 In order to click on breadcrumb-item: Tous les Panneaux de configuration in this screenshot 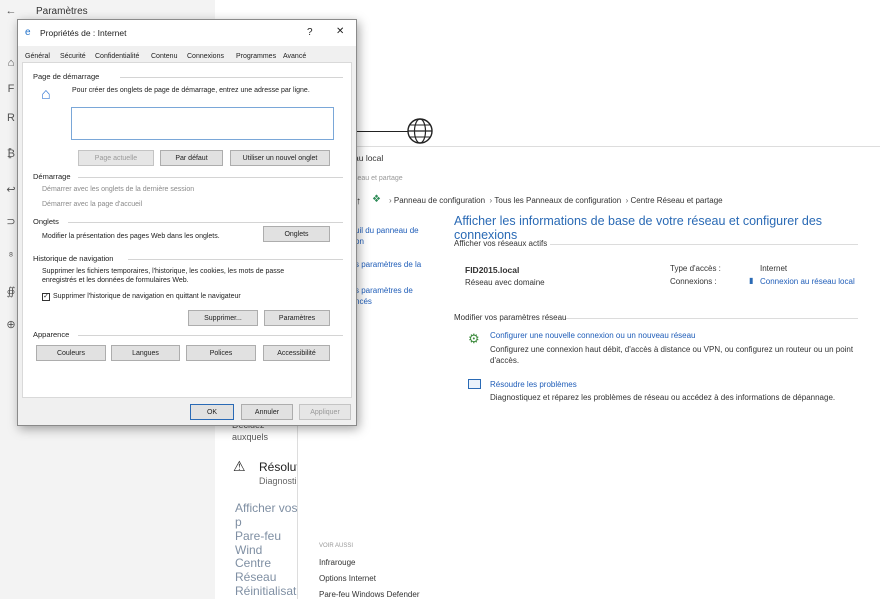, I will do `click(557, 200)`.